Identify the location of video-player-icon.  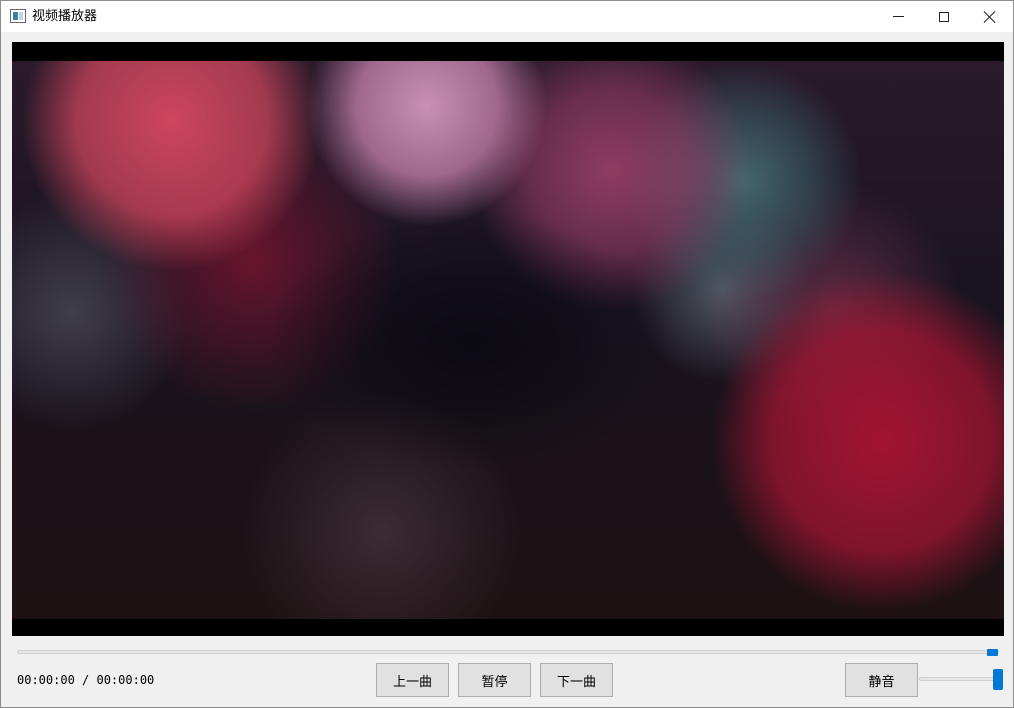
(18, 16).